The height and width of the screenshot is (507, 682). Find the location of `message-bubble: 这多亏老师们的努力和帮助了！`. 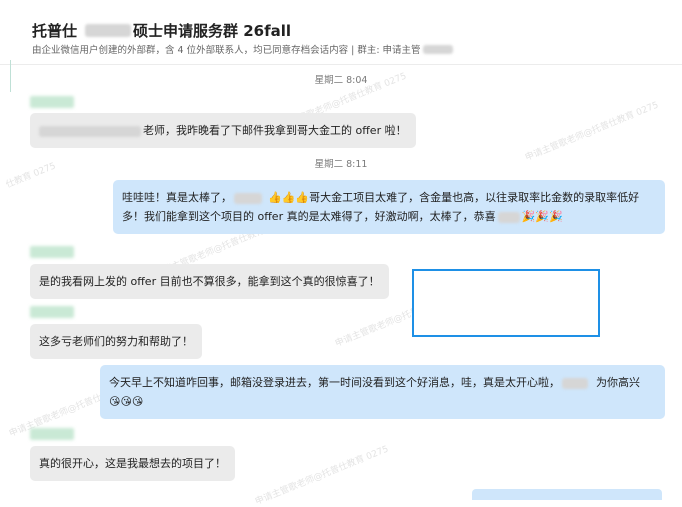

message-bubble: 这多亏老师们的努力和帮助了！ is located at coordinates (116, 341).